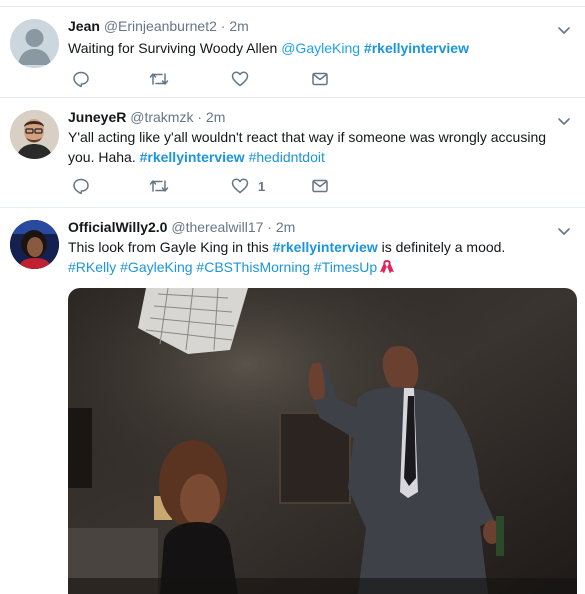 This screenshot has height=594, width=585. I want to click on like-button, so click(240, 80).